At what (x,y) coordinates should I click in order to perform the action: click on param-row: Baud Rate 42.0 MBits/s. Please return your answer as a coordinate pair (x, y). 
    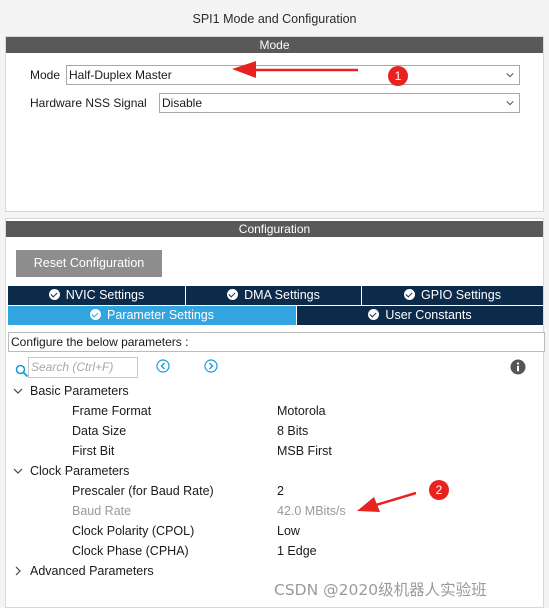
    Looking at the image, I should click on (271, 511).